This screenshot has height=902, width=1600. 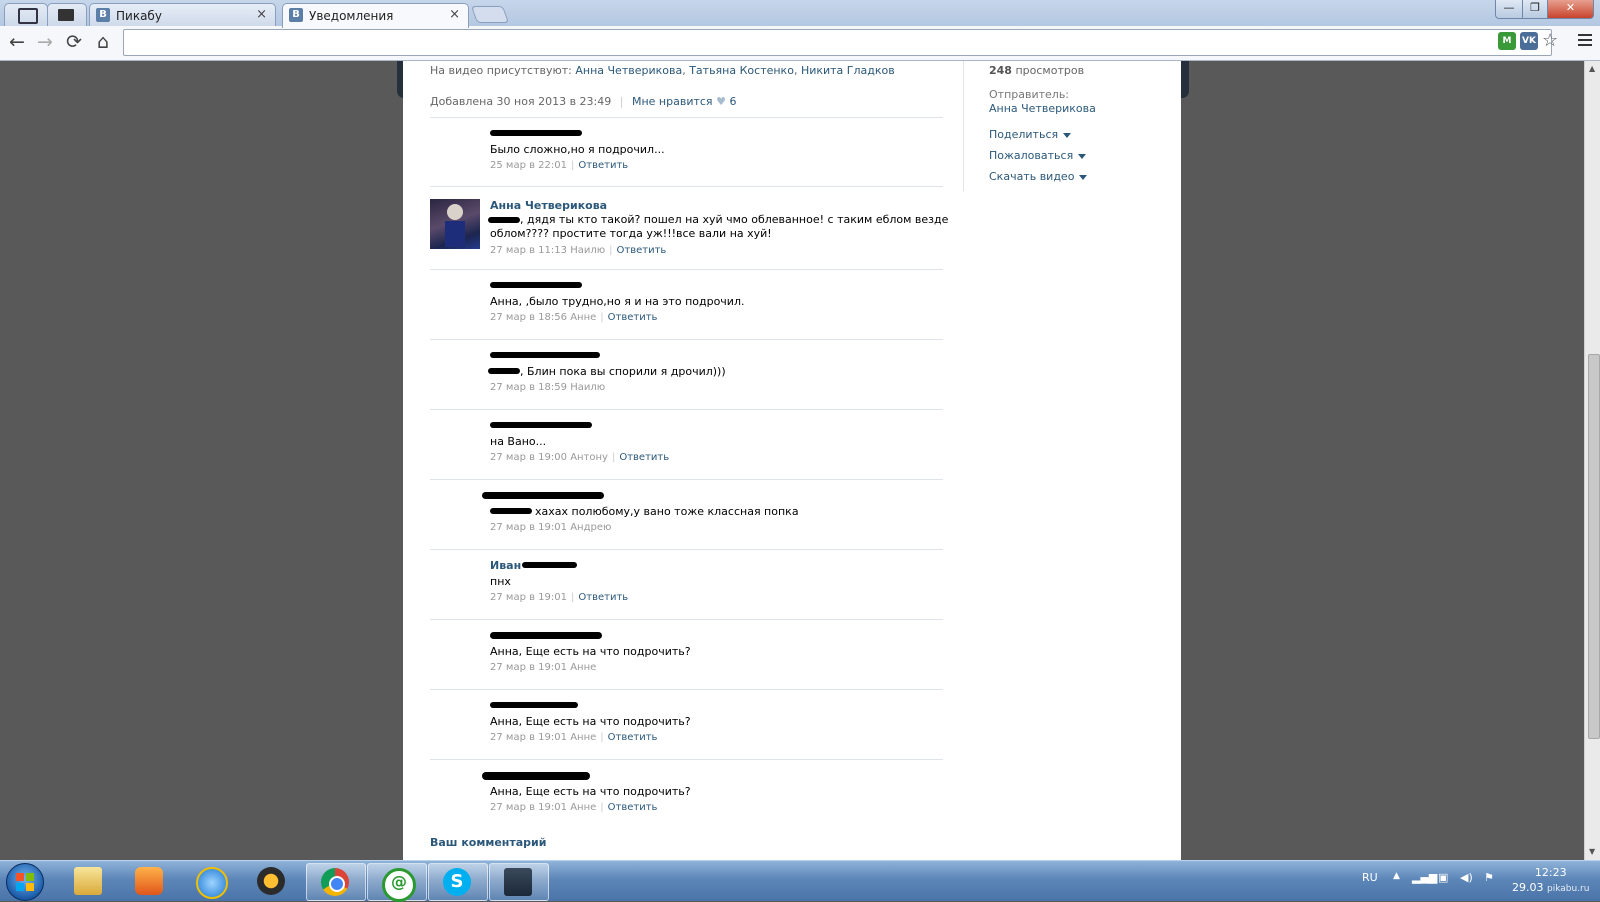 What do you see at coordinates (547, 387) in the screenshot?
I see `comment-meta: 27 мар в 18:59 Наилю` at bounding box center [547, 387].